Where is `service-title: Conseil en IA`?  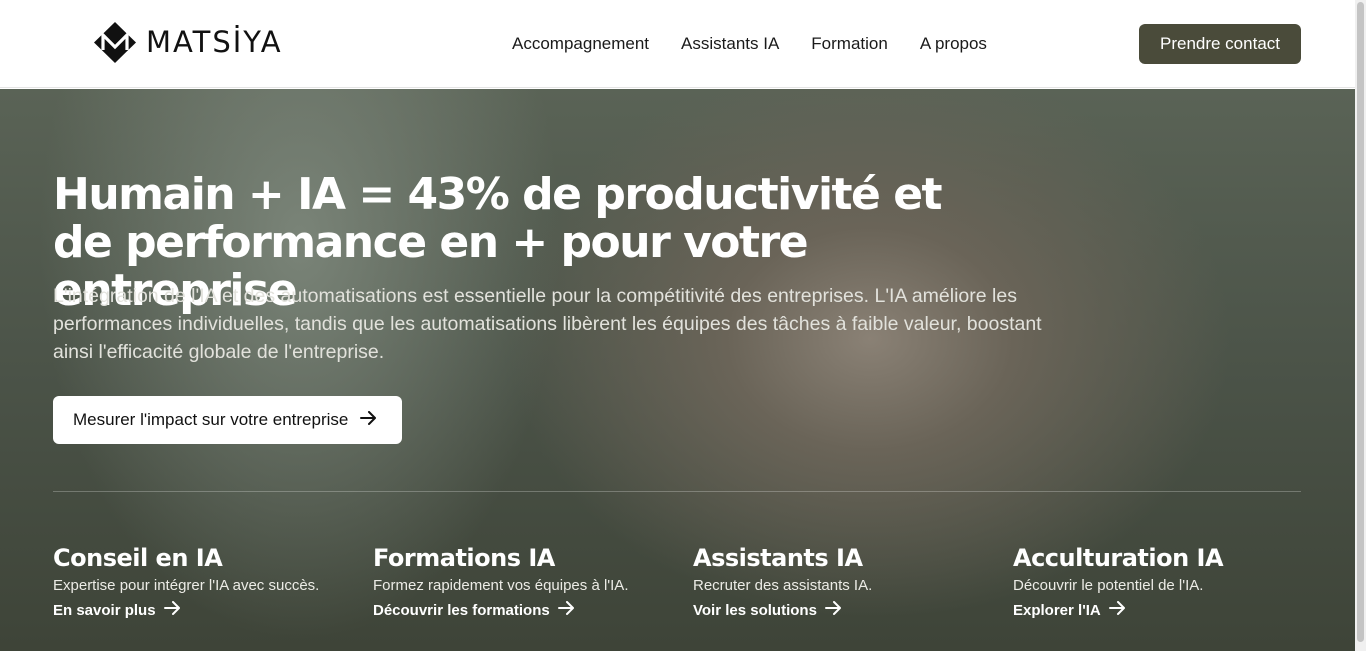 service-title: Conseil en IA is located at coordinates (138, 558).